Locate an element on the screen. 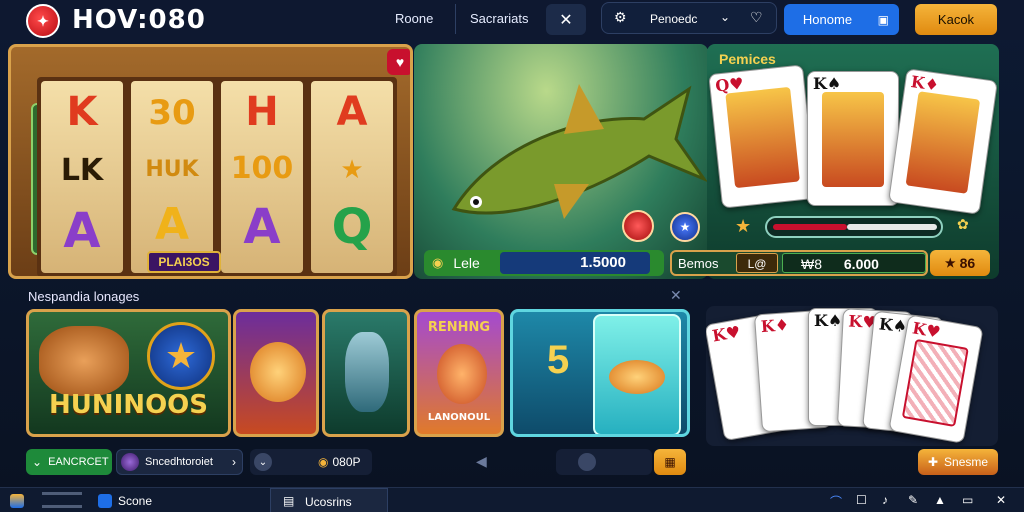 The image size is (1024, 512). progress-fill is located at coordinates (810, 227).